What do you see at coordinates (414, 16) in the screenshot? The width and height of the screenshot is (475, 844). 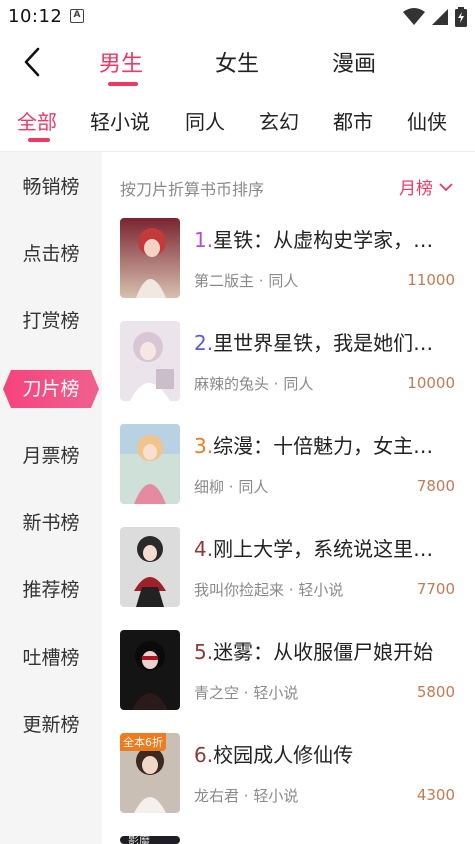 I see `wifi-icon` at bounding box center [414, 16].